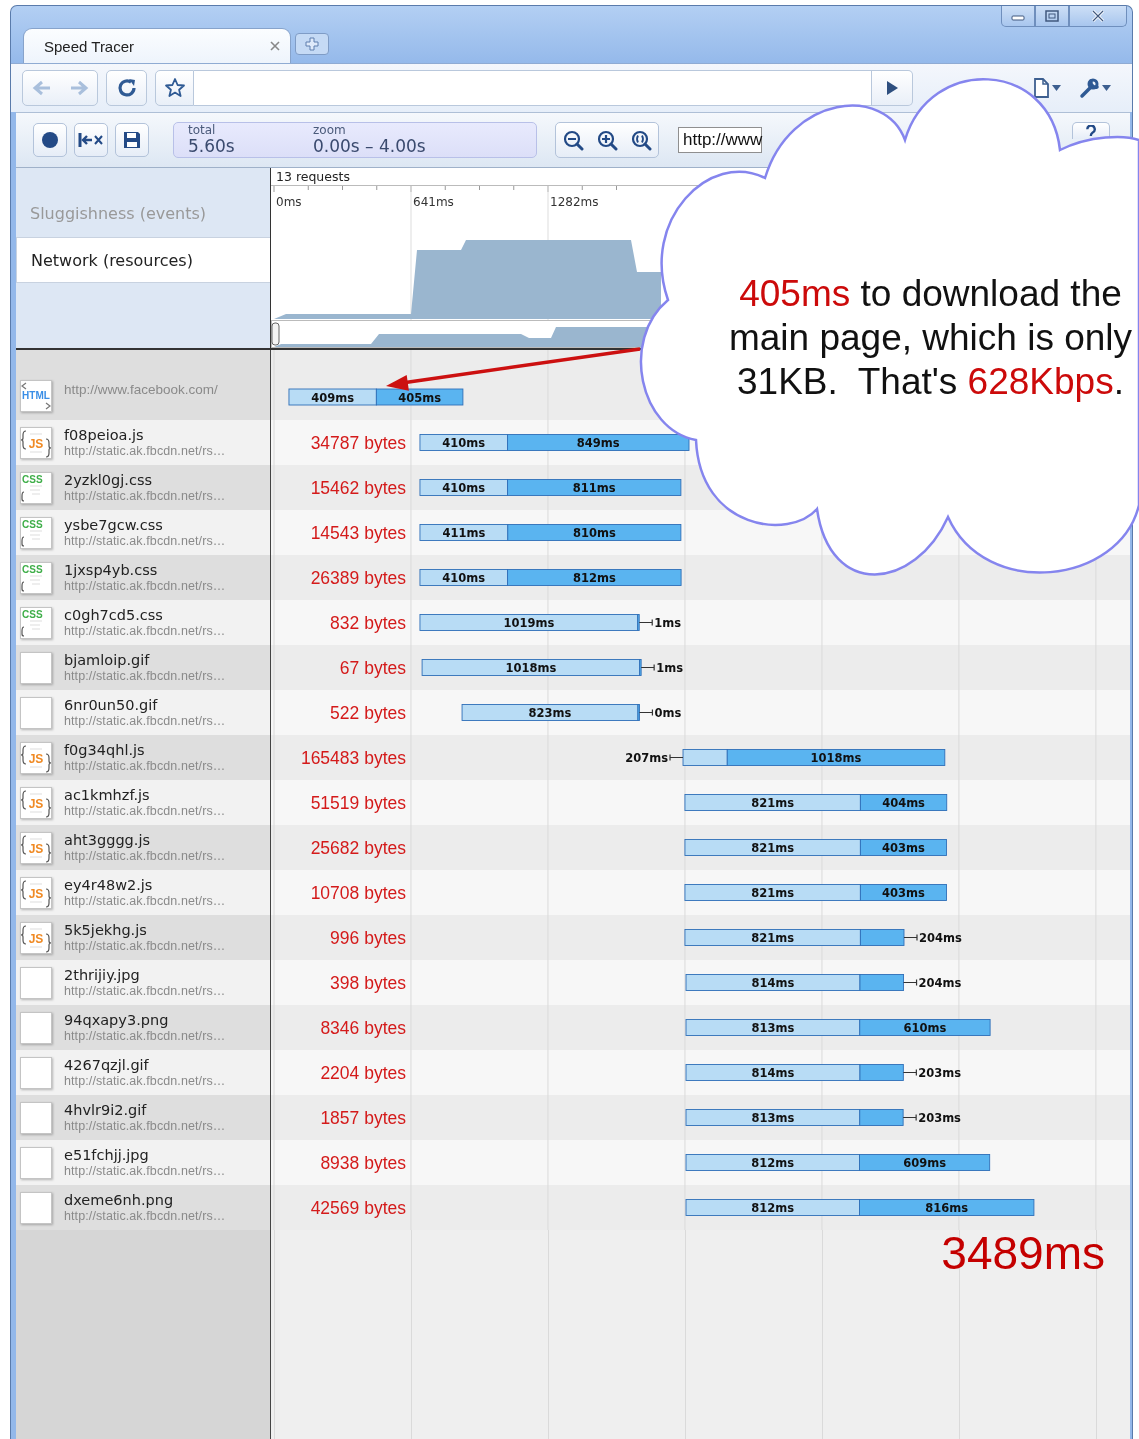 Image resolution: width=1139 pixels, height=1439 pixels. What do you see at coordinates (369, 146) in the screenshot?
I see `zoom-value: 0.00s – 4.00s` at bounding box center [369, 146].